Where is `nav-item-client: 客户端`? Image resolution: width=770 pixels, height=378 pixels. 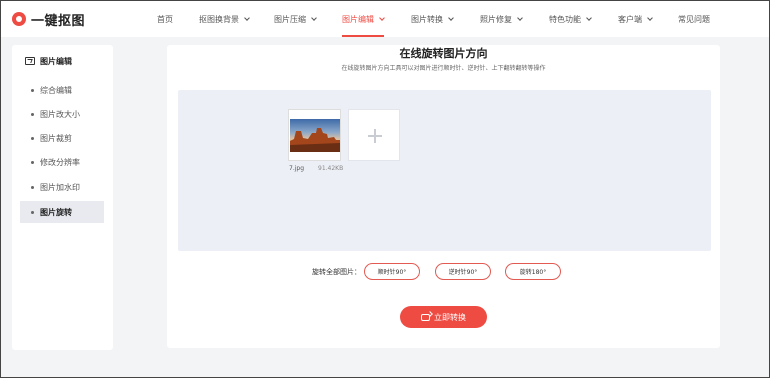 nav-item-client: 客户端 is located at coordinates (635, 19).